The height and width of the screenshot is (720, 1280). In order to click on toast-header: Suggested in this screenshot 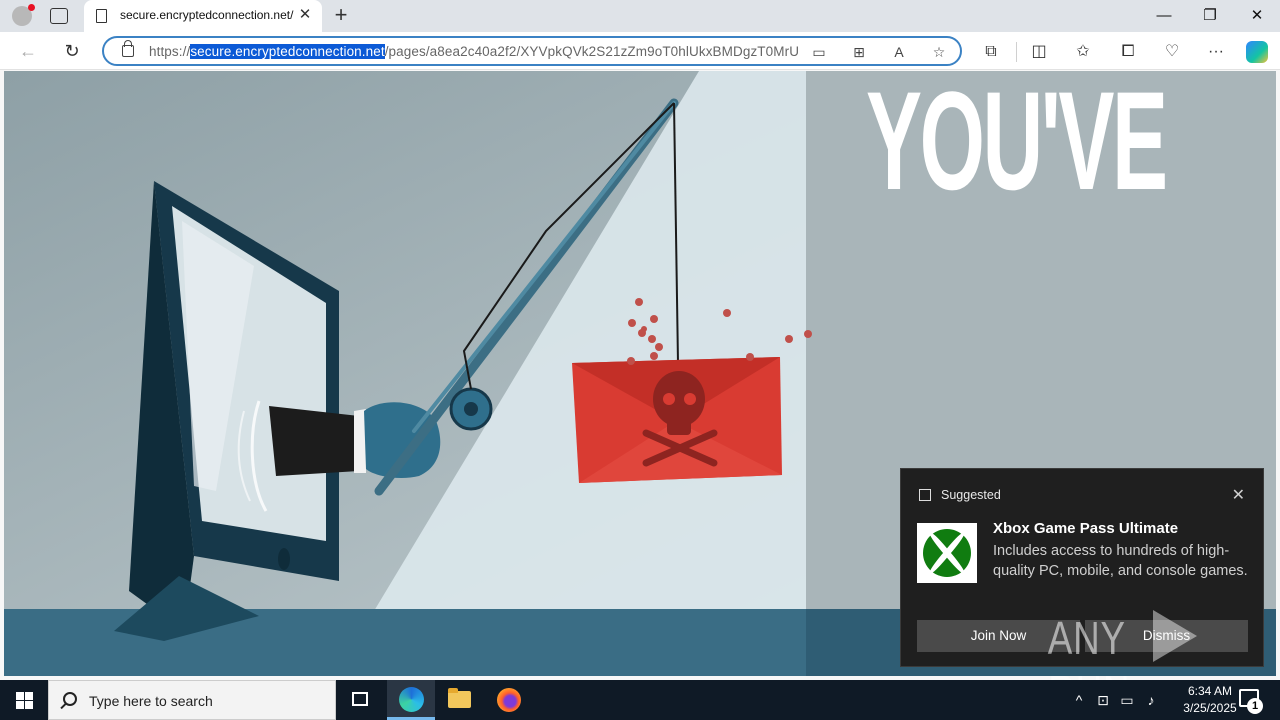, I will do `click(971, 495)`.